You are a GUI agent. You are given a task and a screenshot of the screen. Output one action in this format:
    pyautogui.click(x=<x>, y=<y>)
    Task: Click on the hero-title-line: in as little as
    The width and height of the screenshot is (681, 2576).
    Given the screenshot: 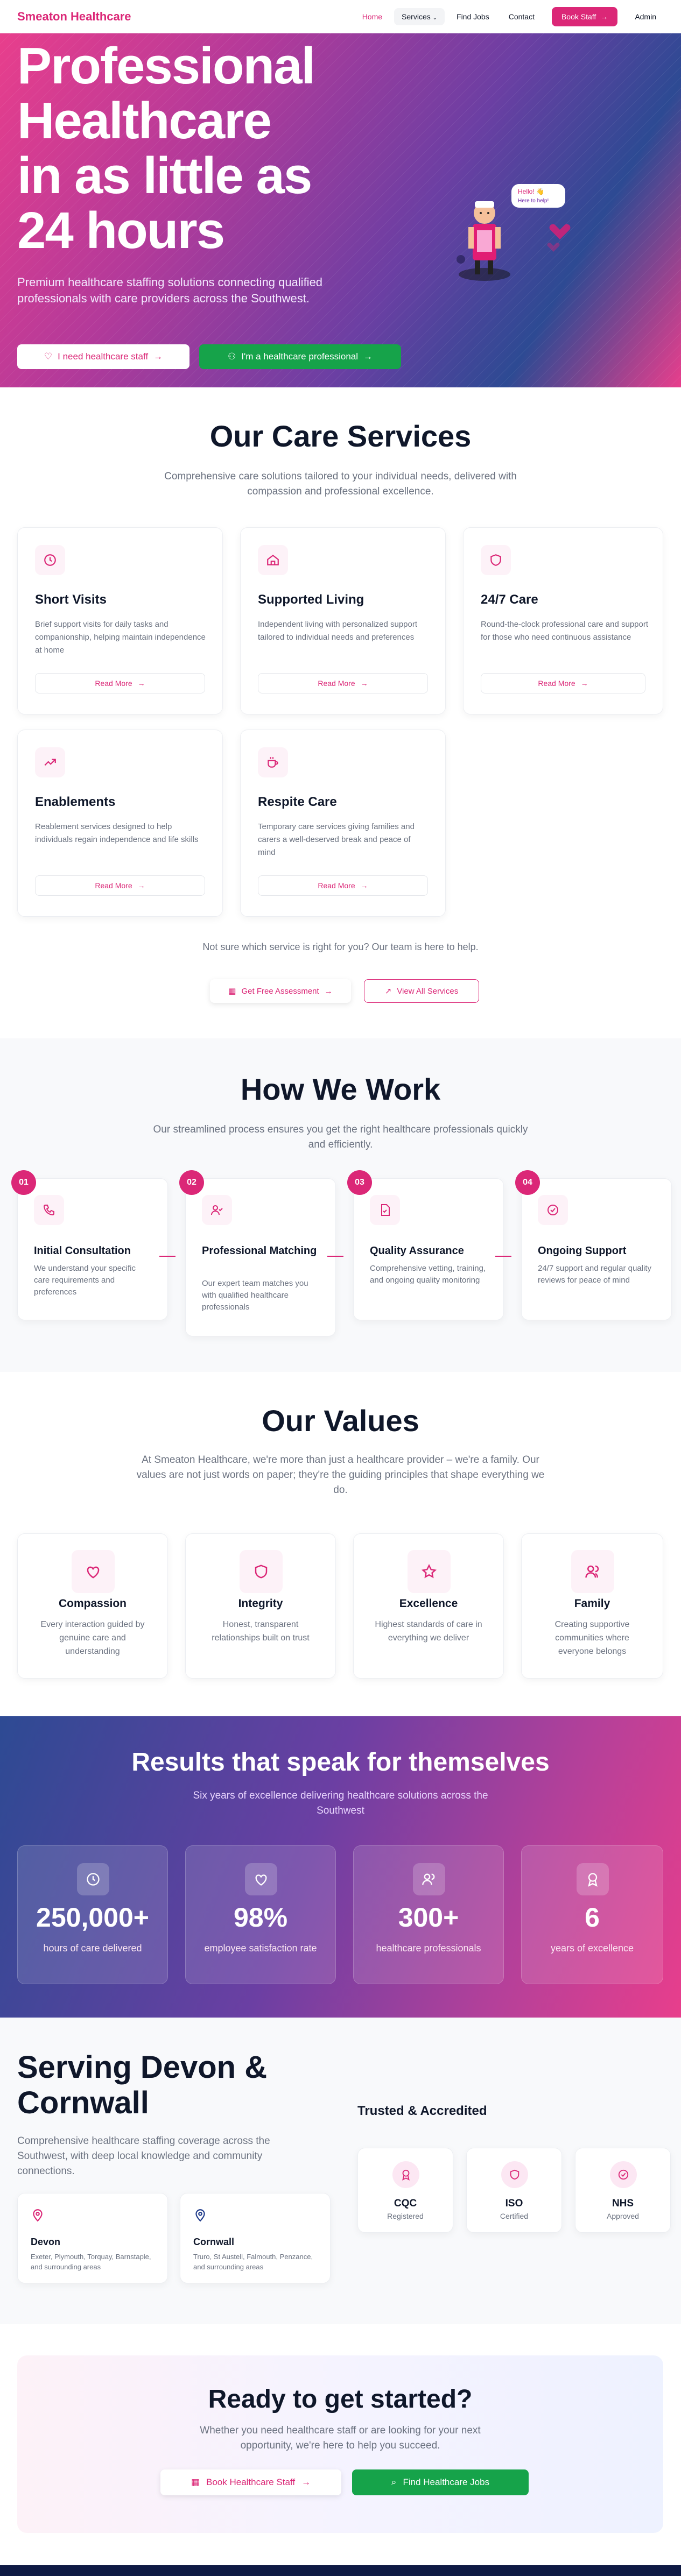 What is the action you would take?
    pyautogui.click(x=164, y=175)
    